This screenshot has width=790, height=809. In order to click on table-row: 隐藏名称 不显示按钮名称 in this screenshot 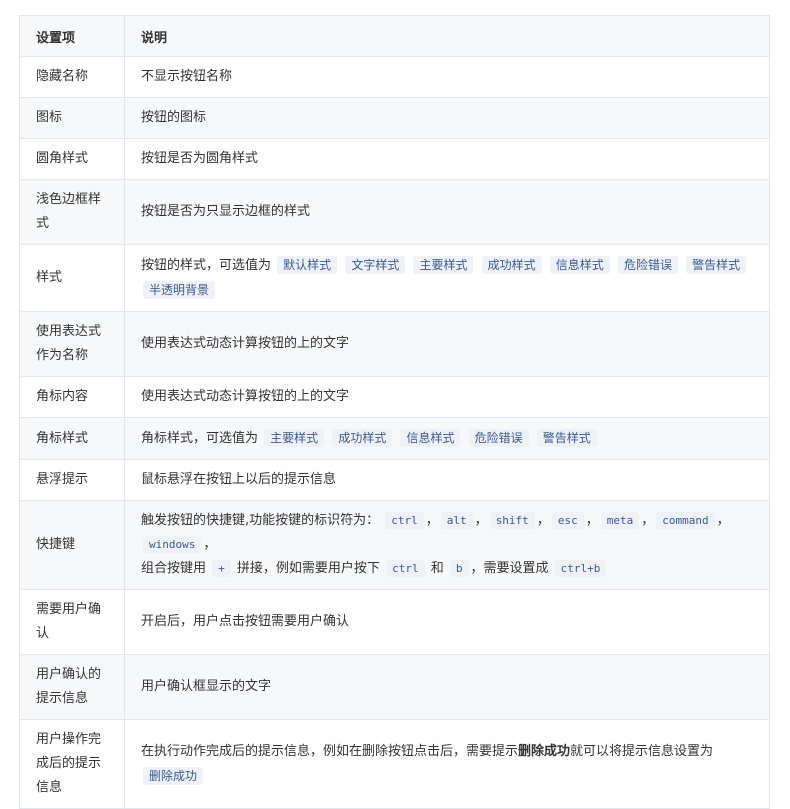, I will do `click(394, 77)`.